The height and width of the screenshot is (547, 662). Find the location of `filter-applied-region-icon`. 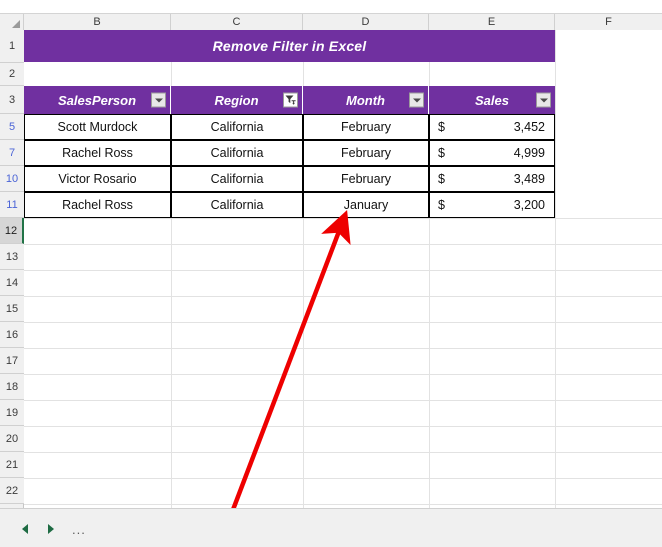

filter-applied-region-icon is located at coordinates (290, 100).